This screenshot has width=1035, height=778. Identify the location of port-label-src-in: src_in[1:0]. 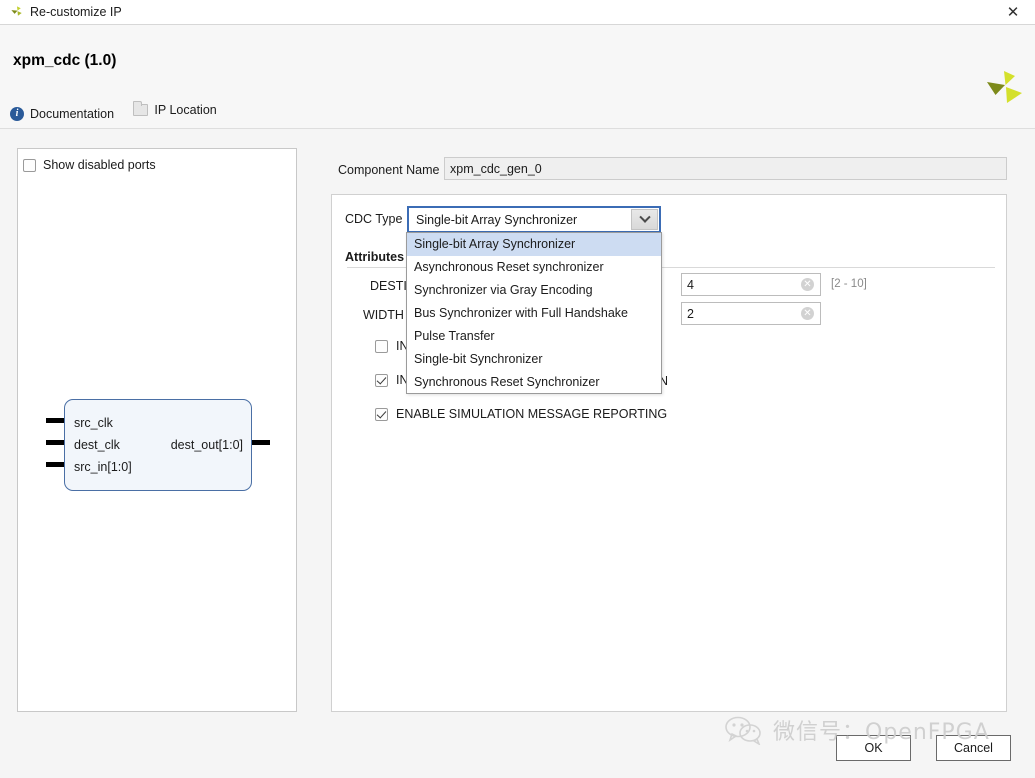
(103, 467).